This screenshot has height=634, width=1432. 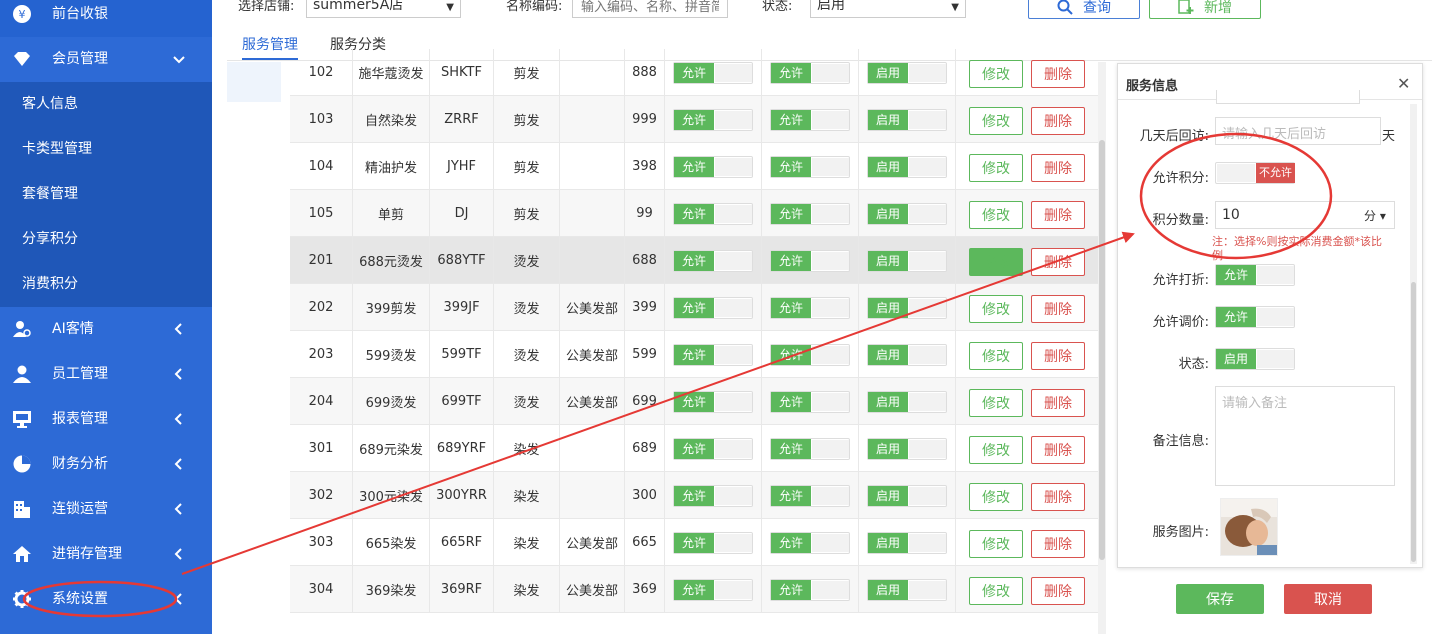 What do you see at coordinates (1413, 422) in the screenshot?
I see `dialog-scrollbar-thumb` at bounding box center [1413, 422].